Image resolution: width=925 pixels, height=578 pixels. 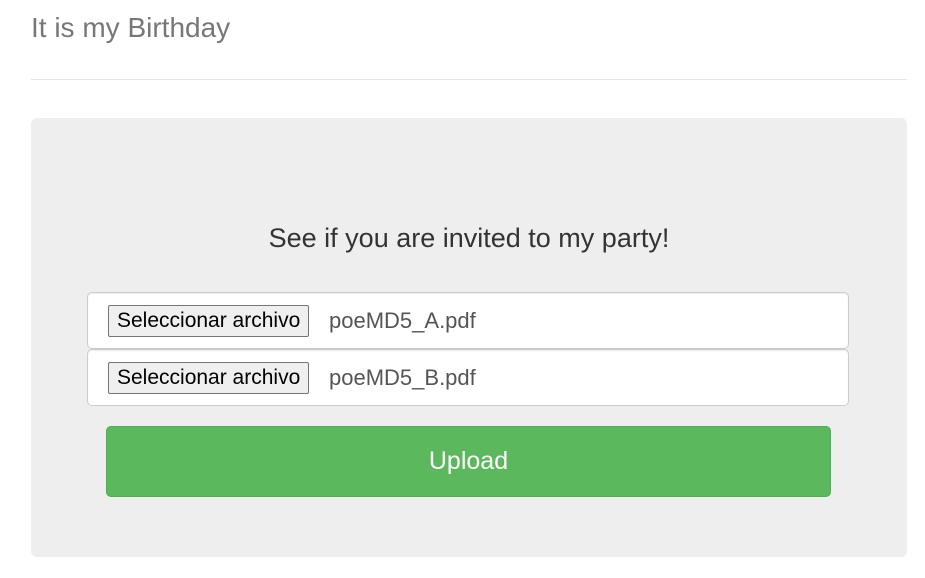 I want to click on selected-file-name-b: poeMD5_B.pdf, so click(x=402, y=377).